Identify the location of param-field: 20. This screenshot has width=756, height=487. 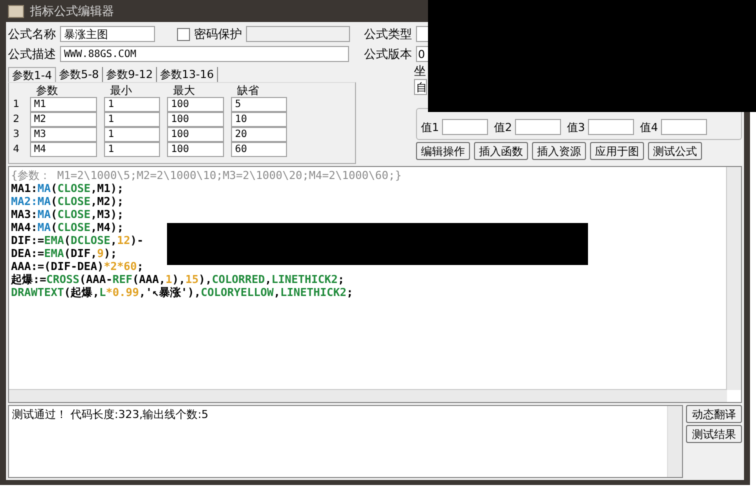
(259, 134).